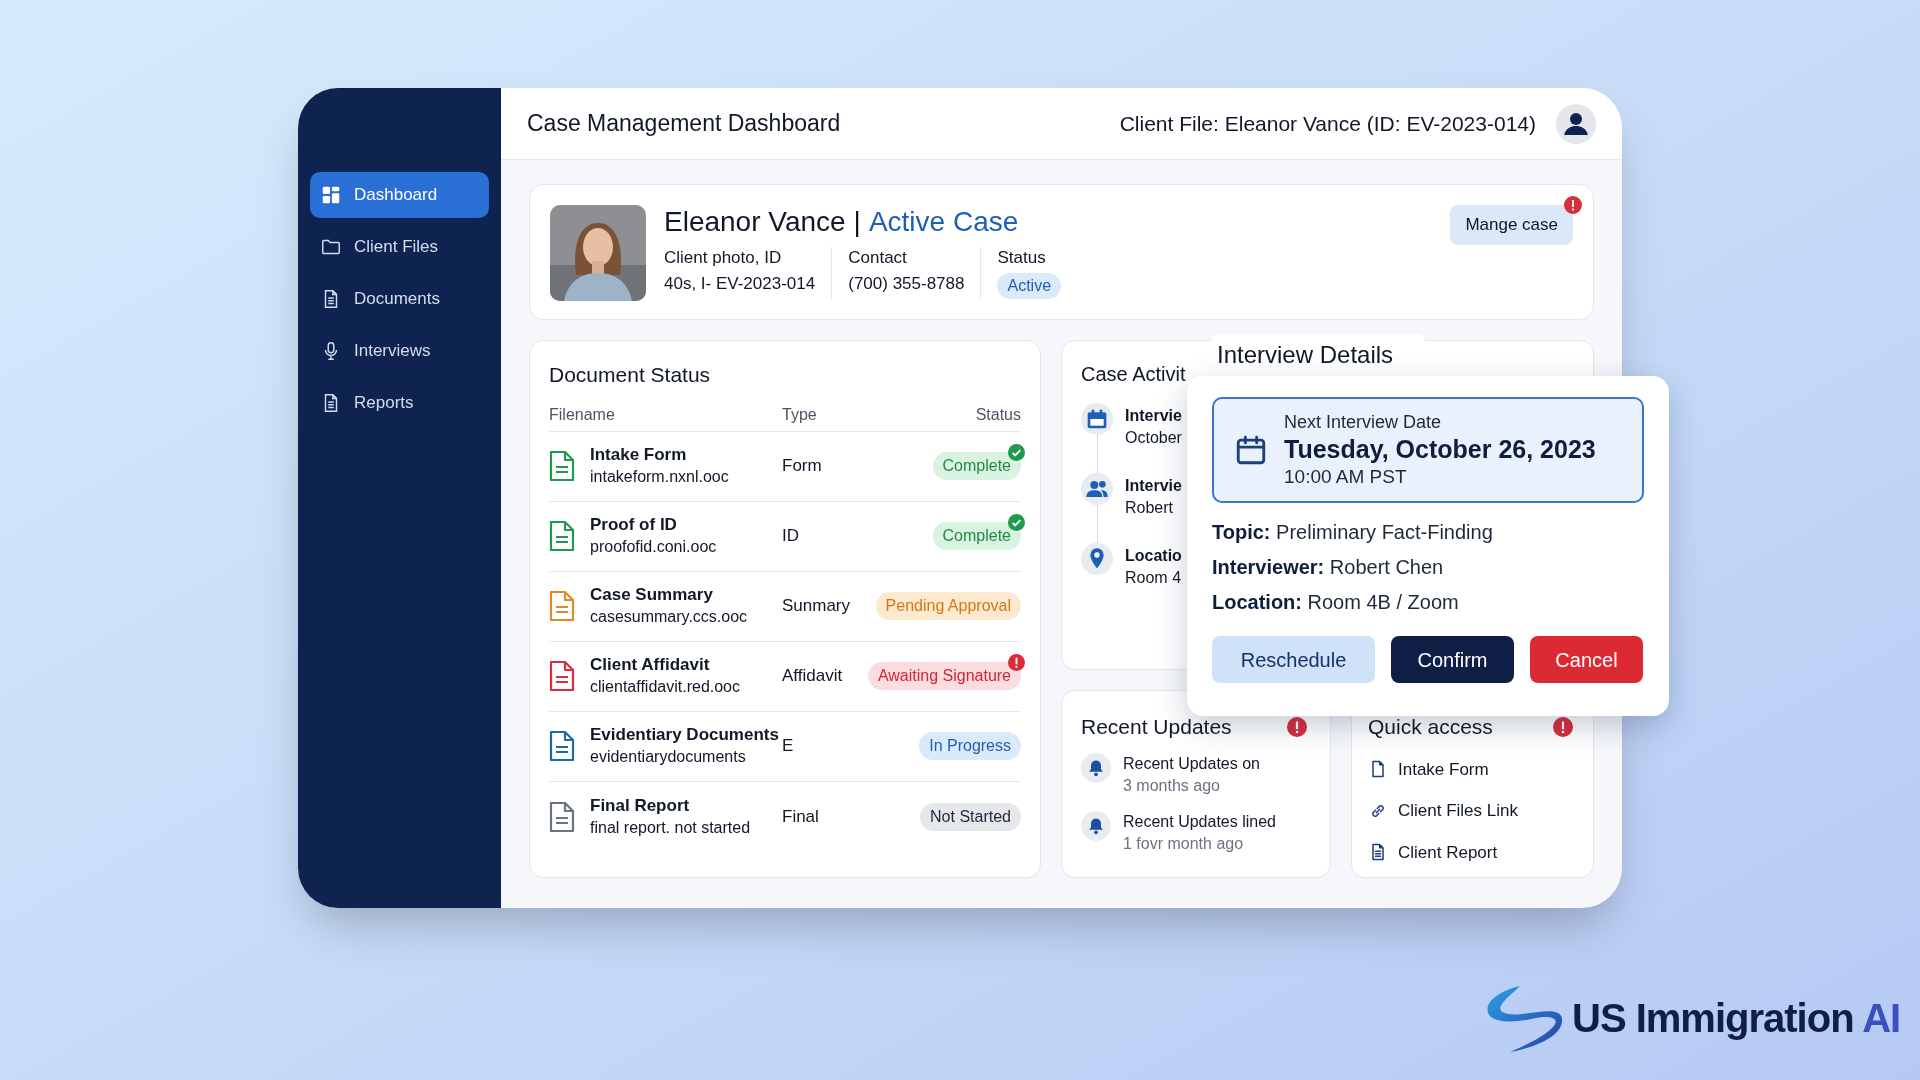  Describe the element at coordinates (1336, 602) in the screenshot. I see `detail-line: Location: Room 4B / Zoom` at that location.